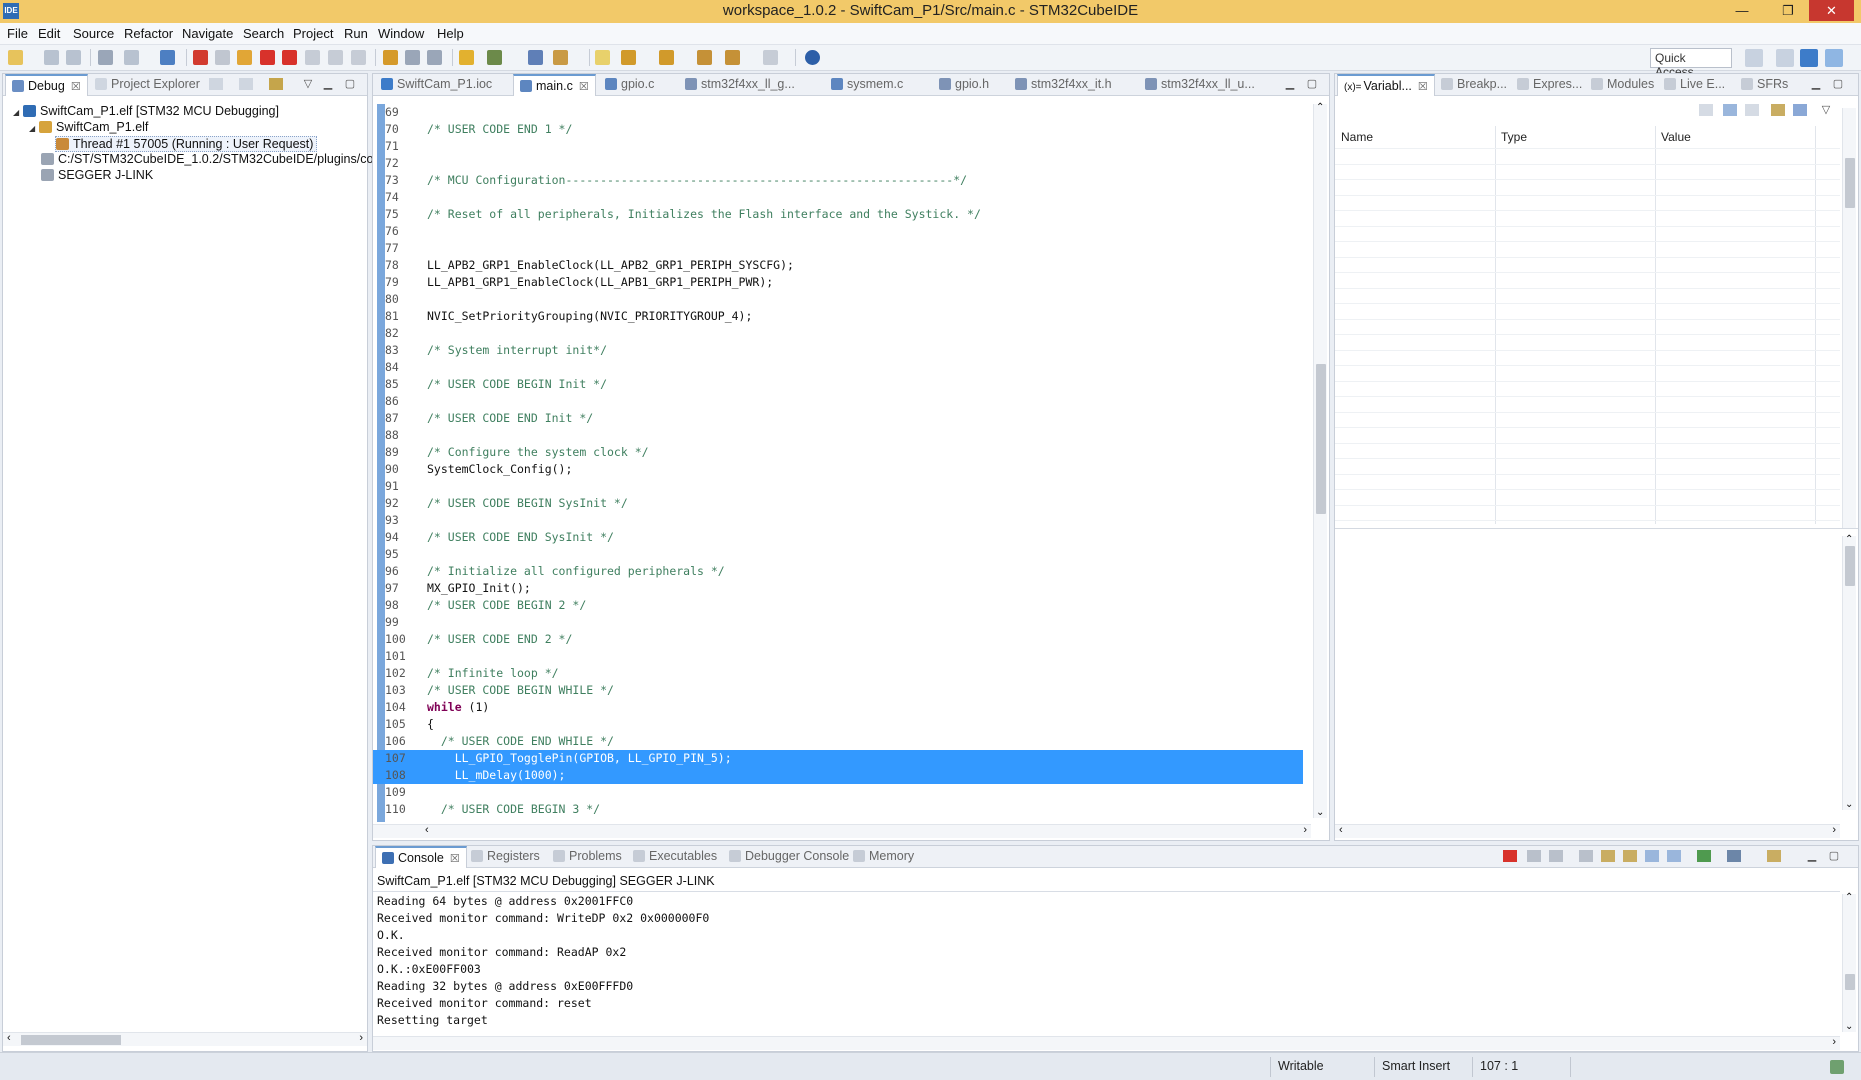 This screenshot has height=1080, width=1861. What do you see at coordinates (838, 741) in the screenshot?
I see `code-line: 106 /* USER CODE END WHILE */` at bounding box center [838, 741].